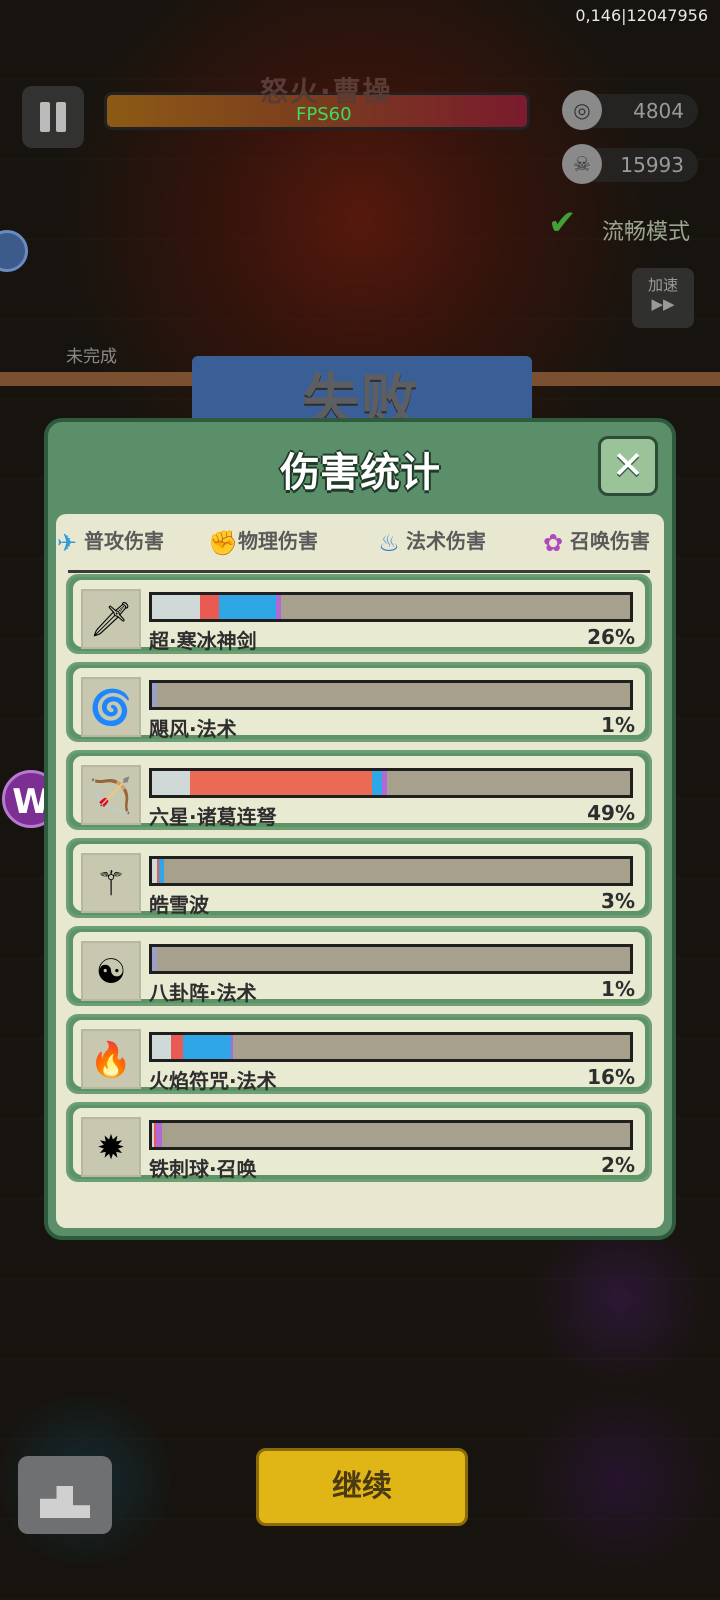 Image resolution: width=720 pixels, height=1600 pixels. Describe the element at coordinates (179, 905) in the screenshot. I see `weapon-name: 皓雪波` at that location.